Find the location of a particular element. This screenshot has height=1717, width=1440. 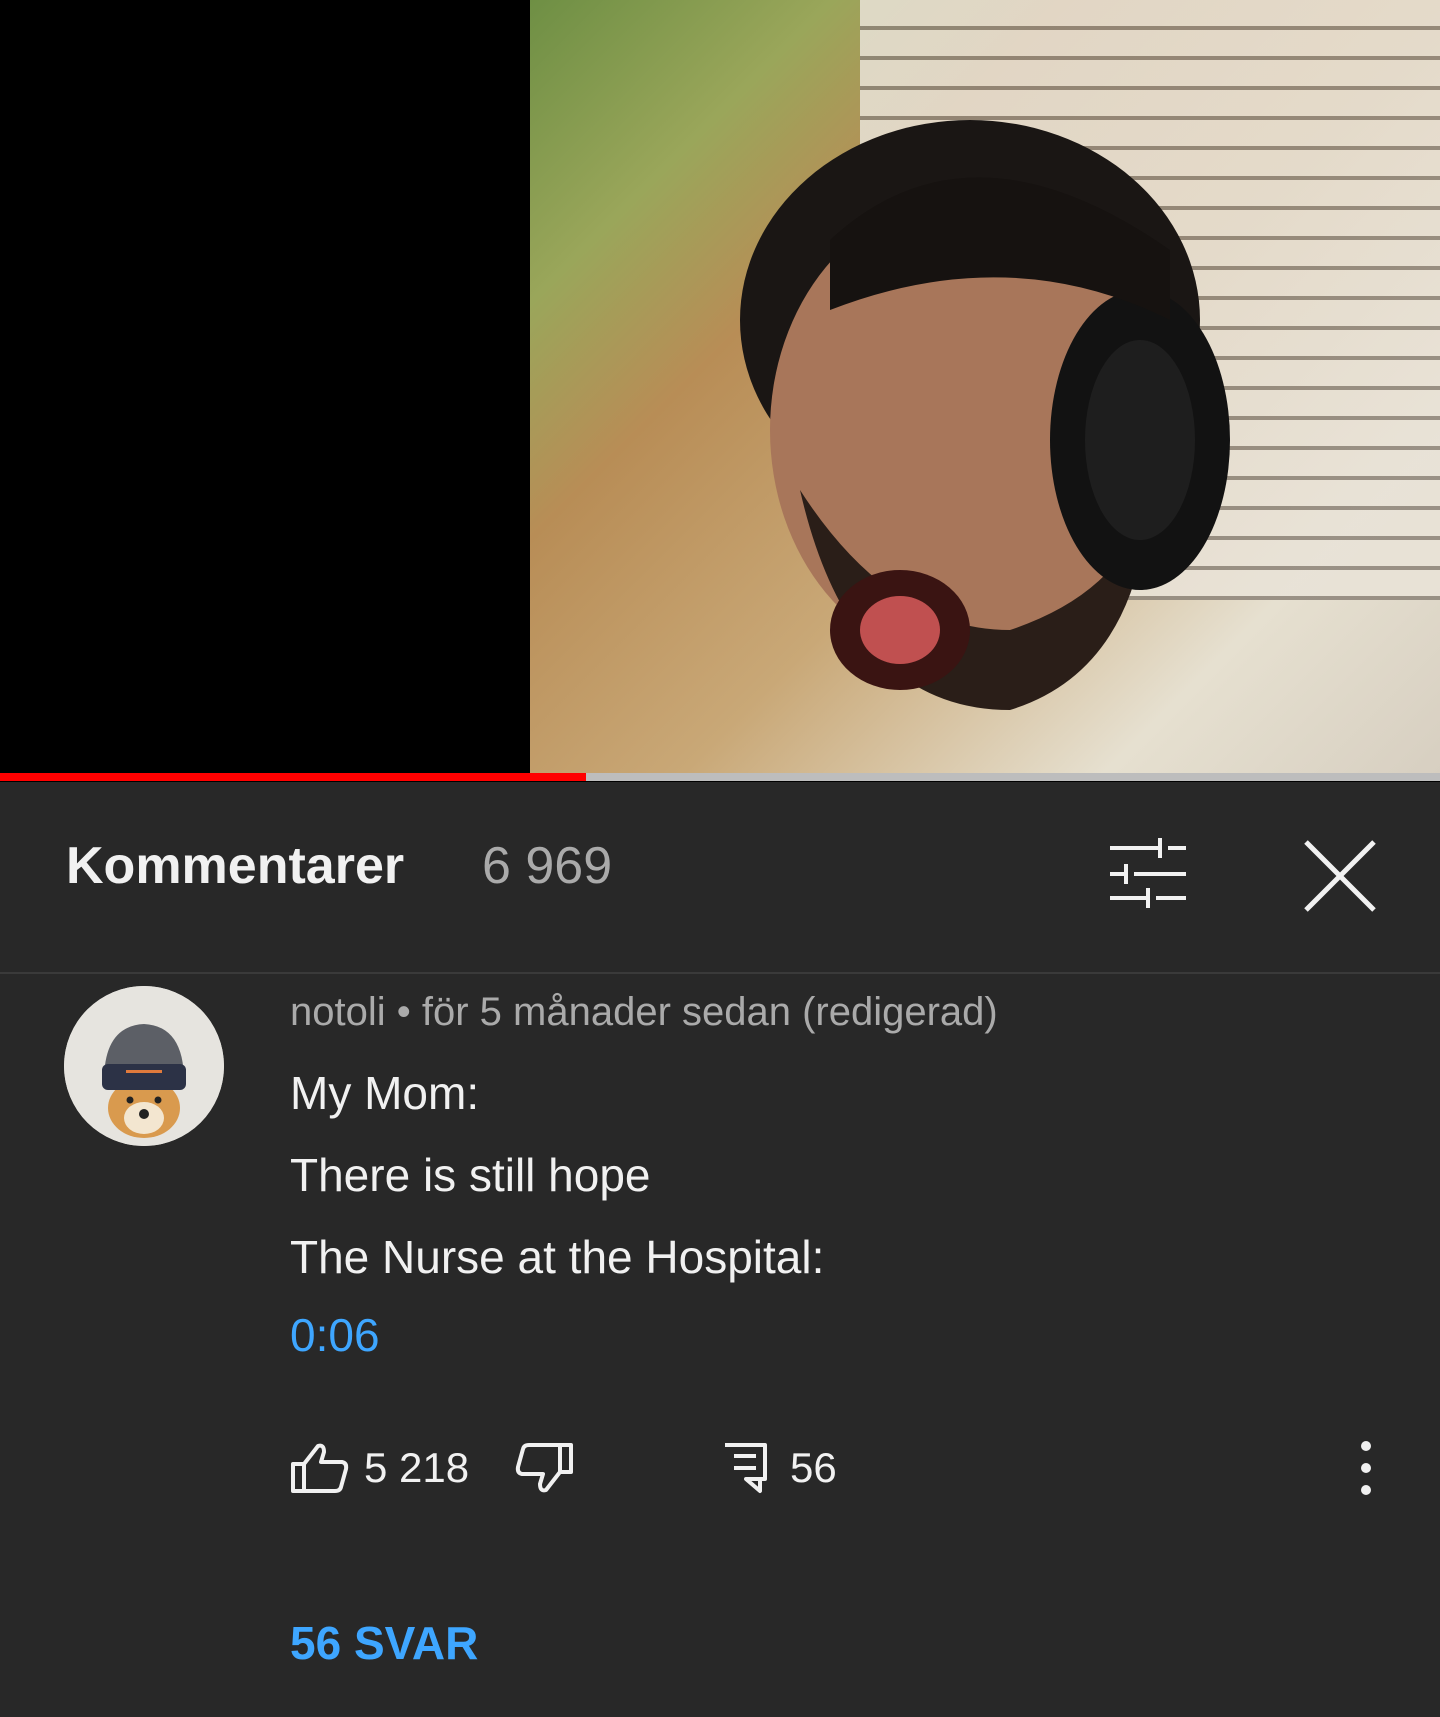

like-button: 5 218 is located at coordinates (379, 1468).